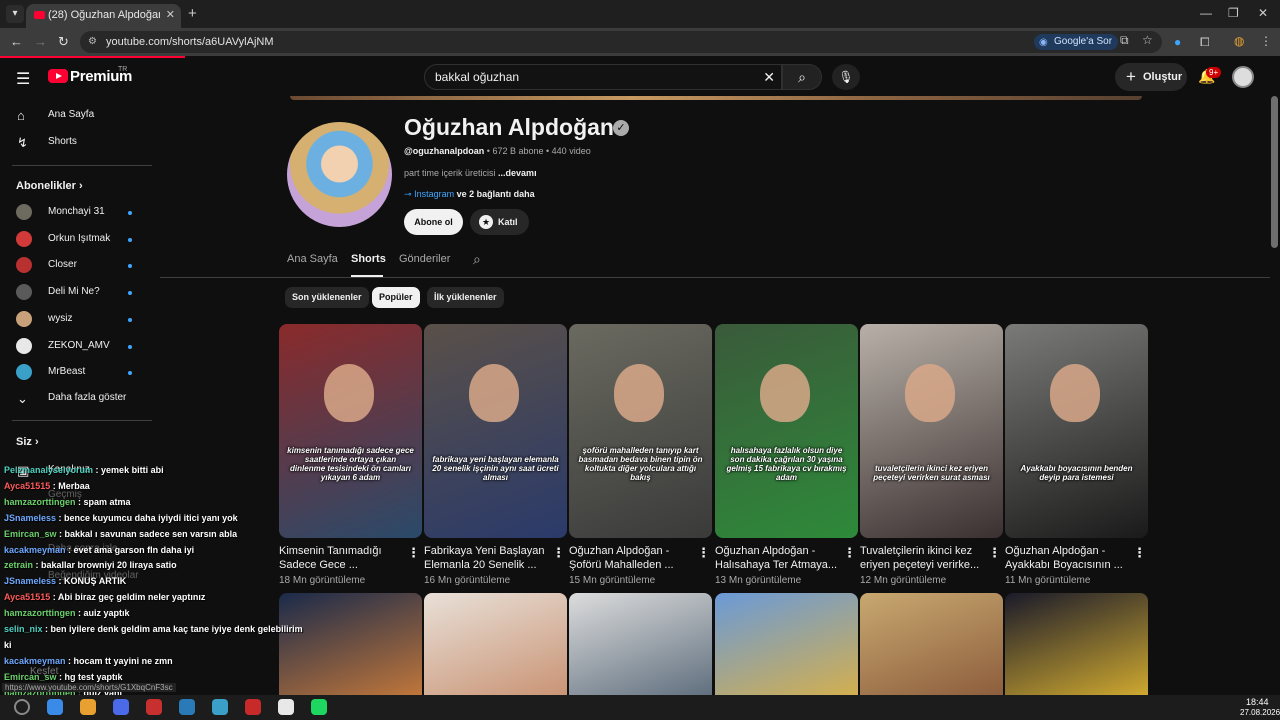 The height and width of the screenshot is (720, 1280). What do you see at coordinates (75, 213) in the screenshot?
I see `sidebar-item-subscription: Monchayi 31` at bounding box center [75, 213].